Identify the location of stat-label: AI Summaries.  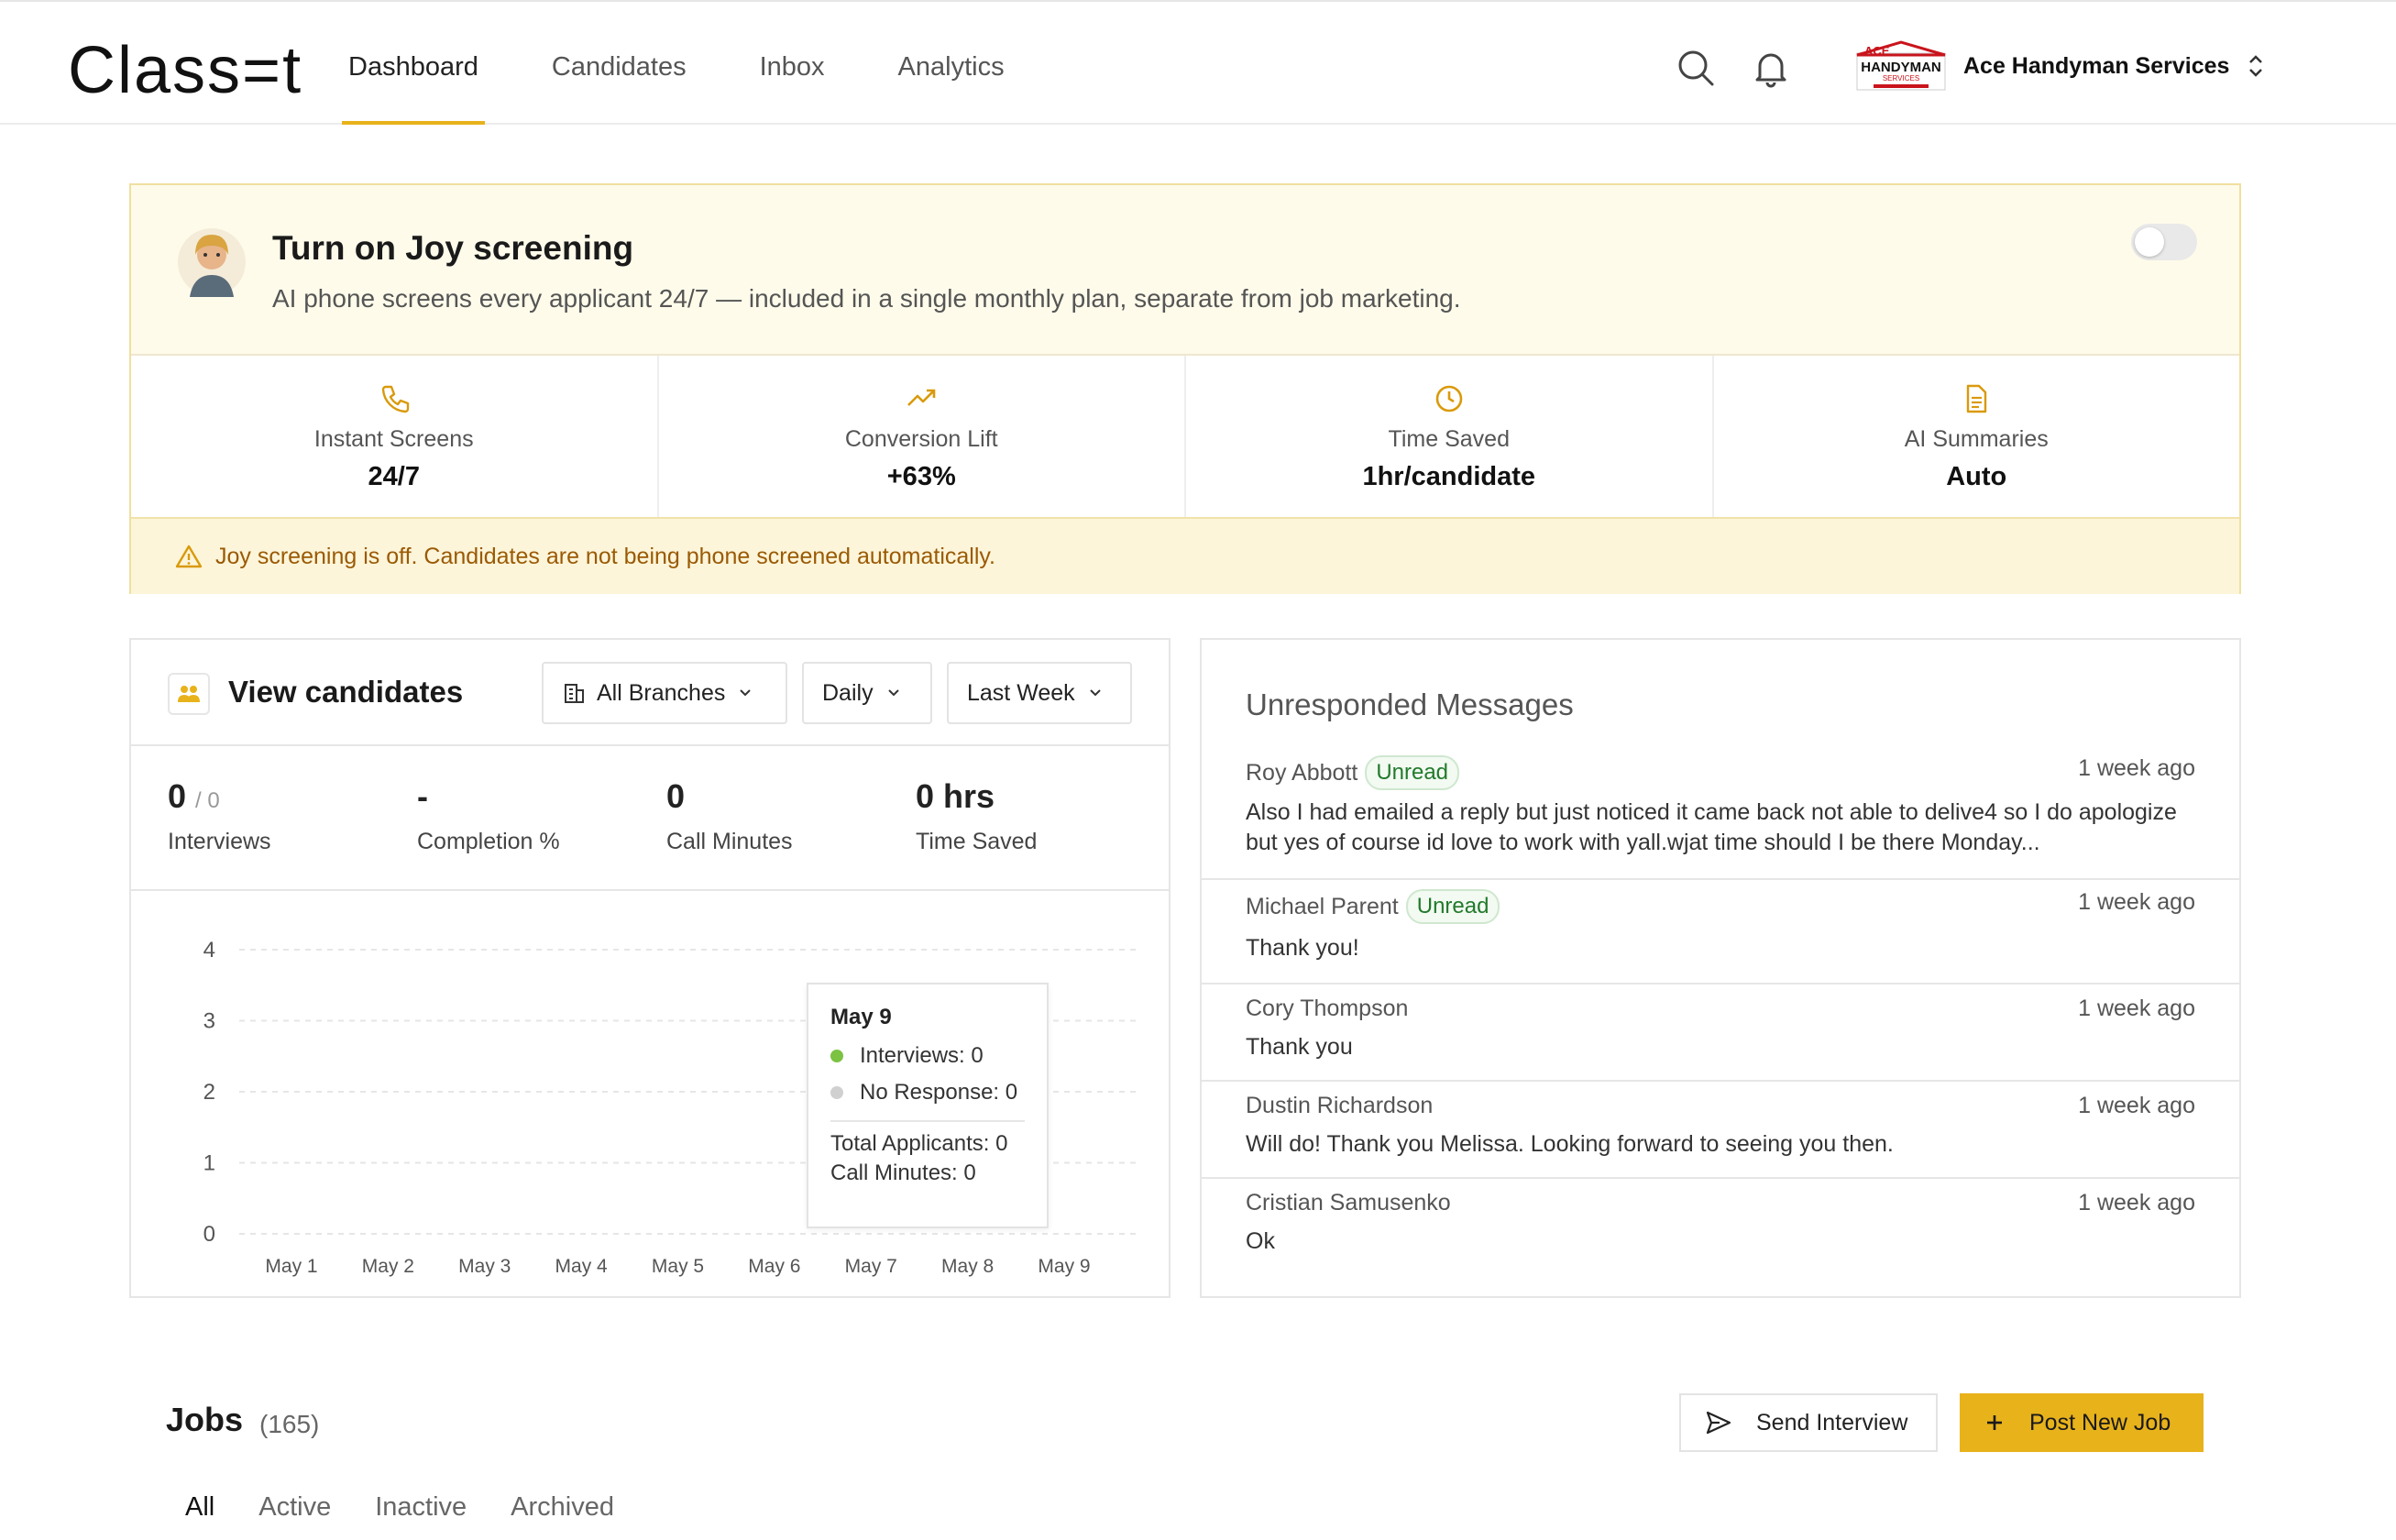
(1977, 439).